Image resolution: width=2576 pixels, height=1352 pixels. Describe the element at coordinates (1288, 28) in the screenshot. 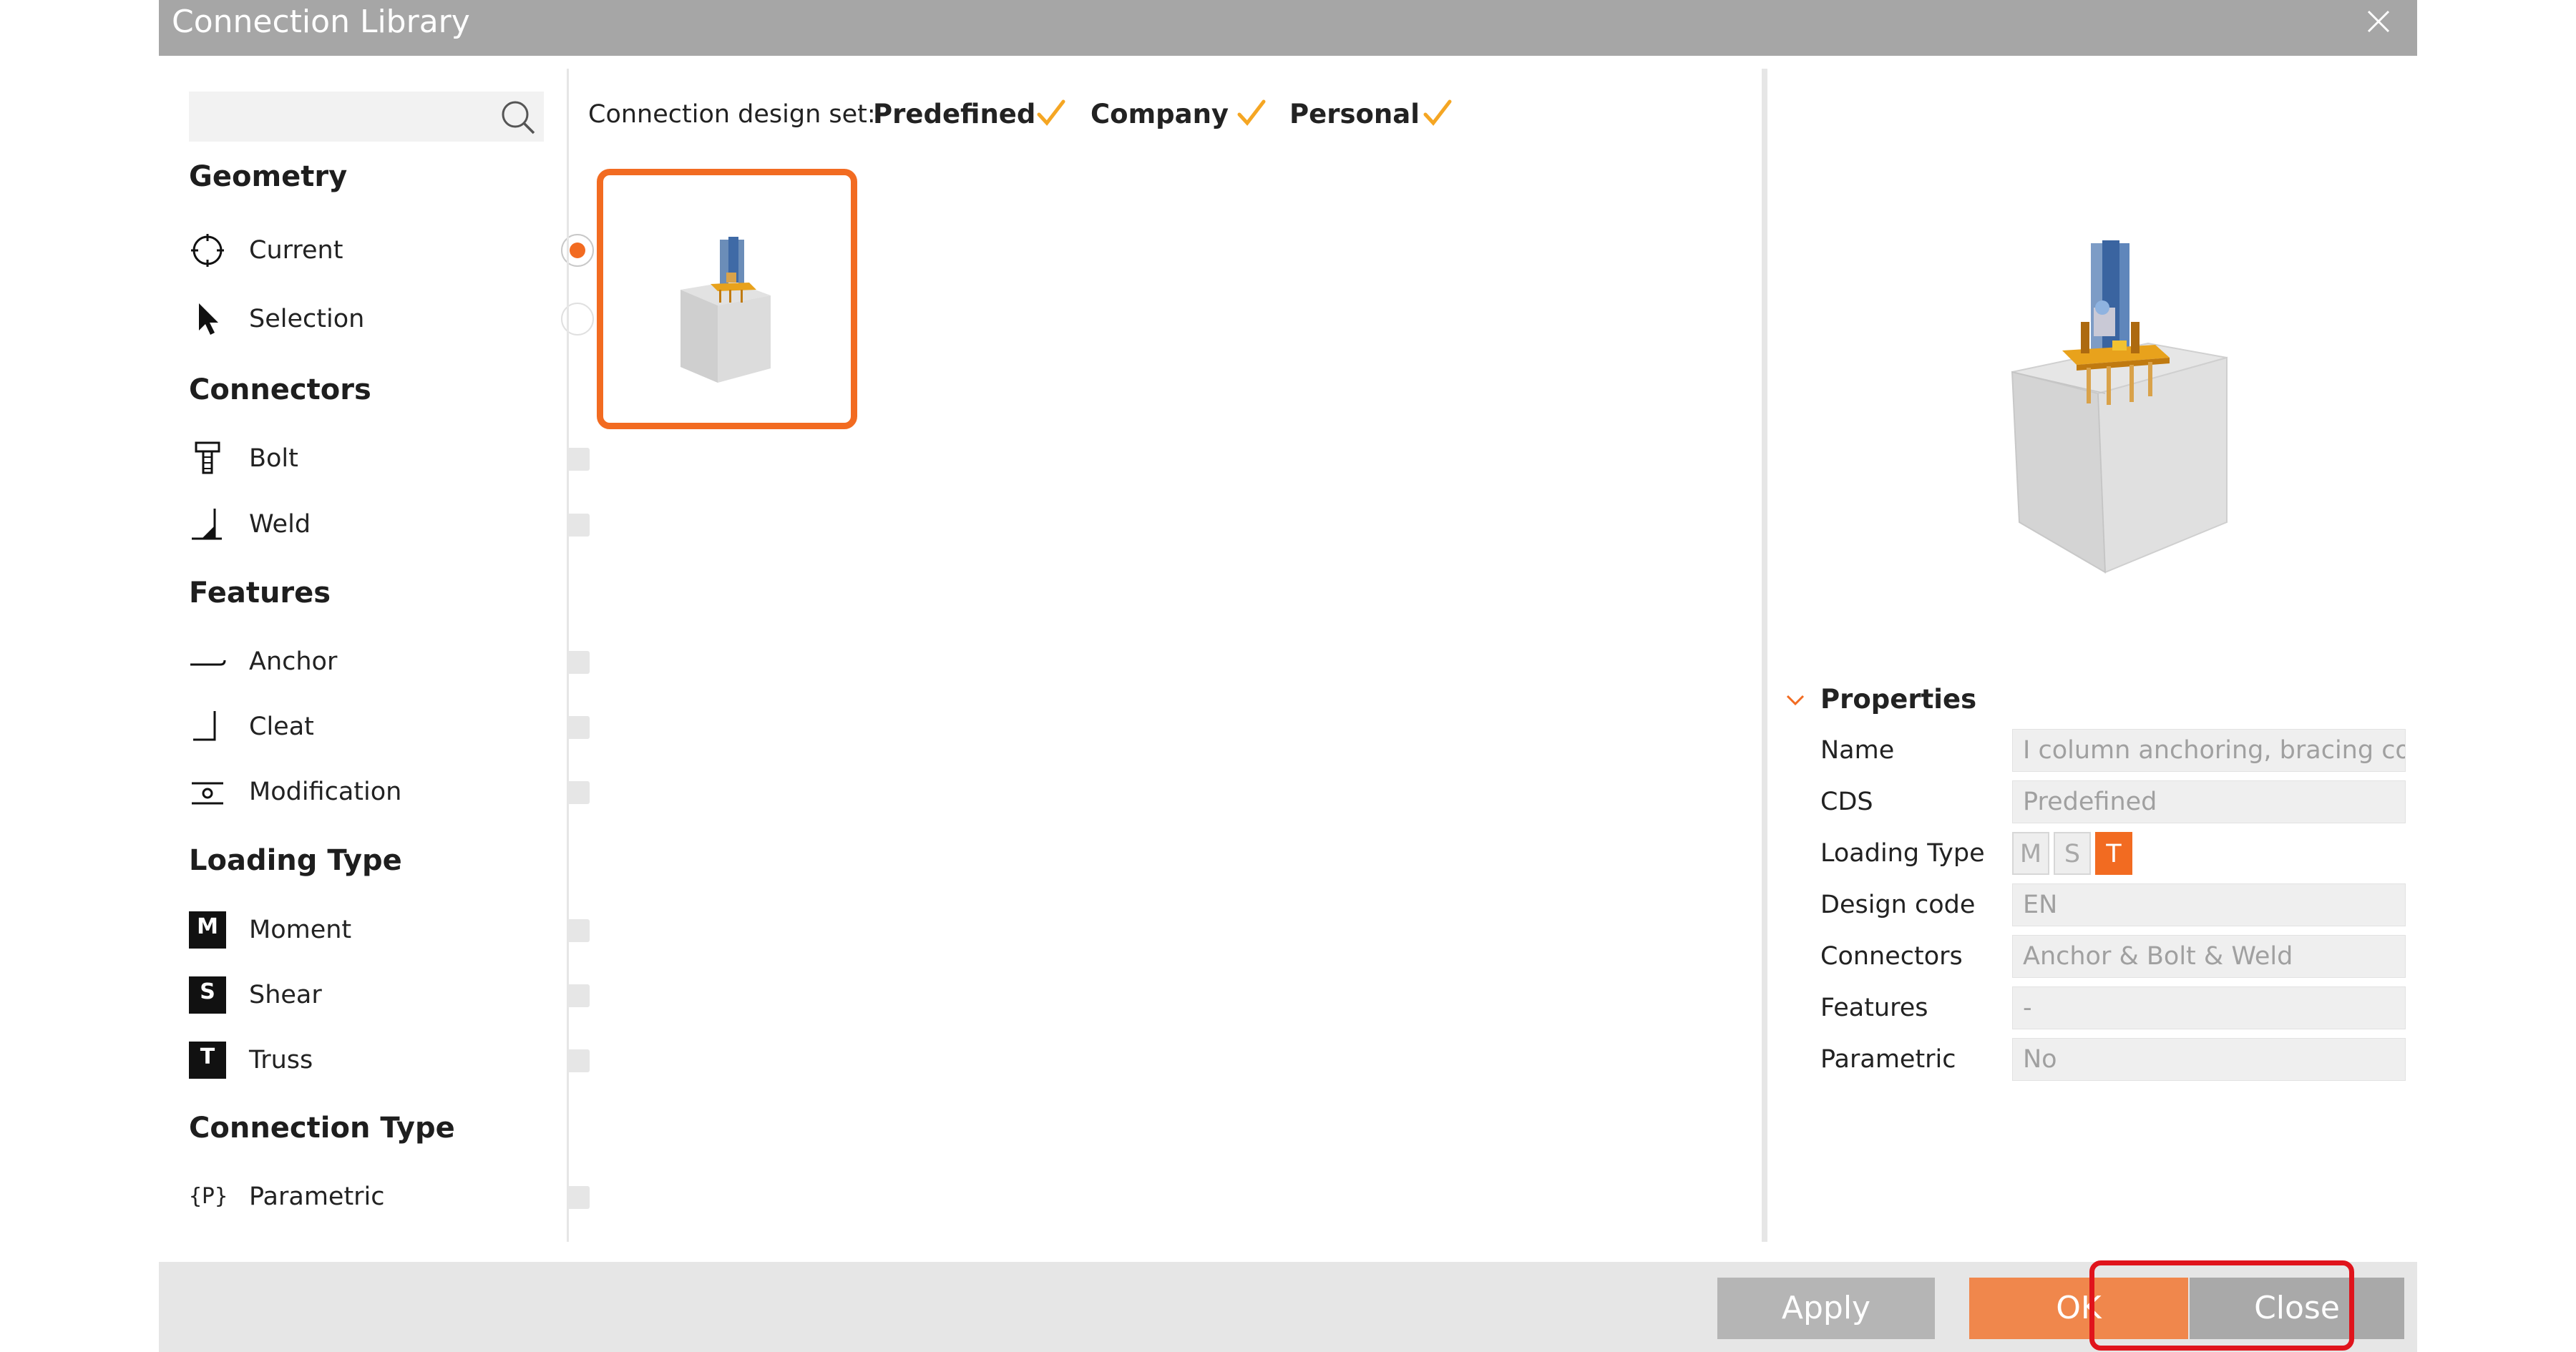

I see `title-bar: Connection Library` at that location.